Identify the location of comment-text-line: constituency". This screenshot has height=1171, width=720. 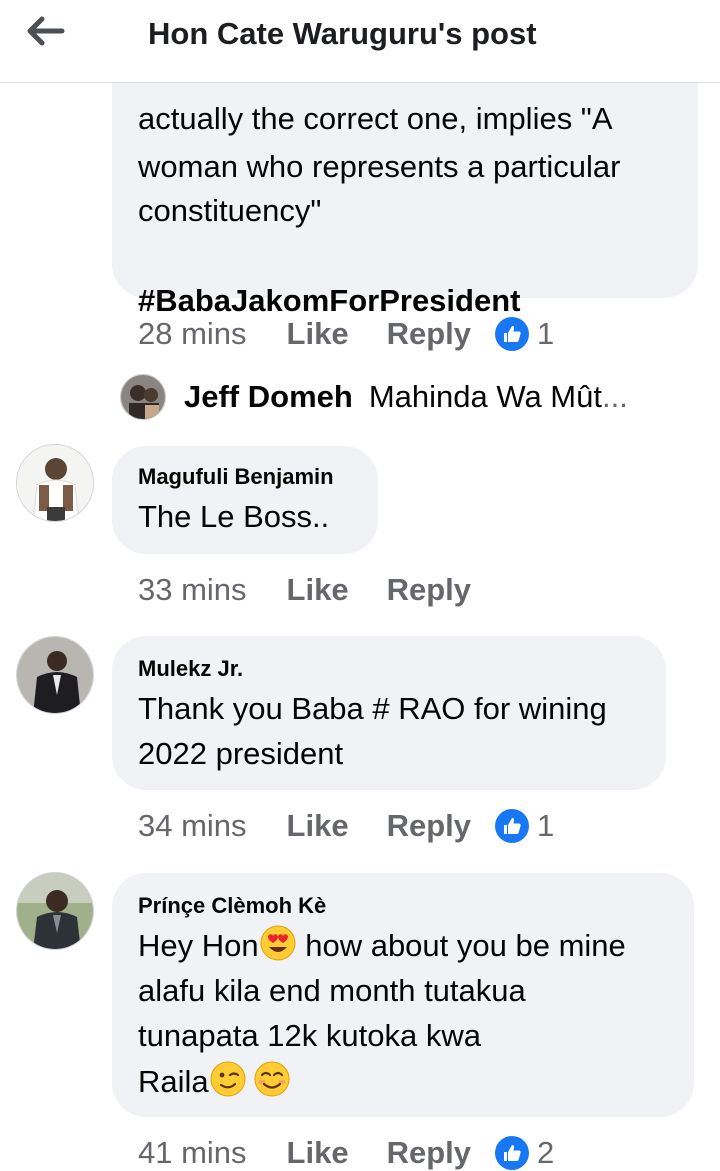
(230, 210).